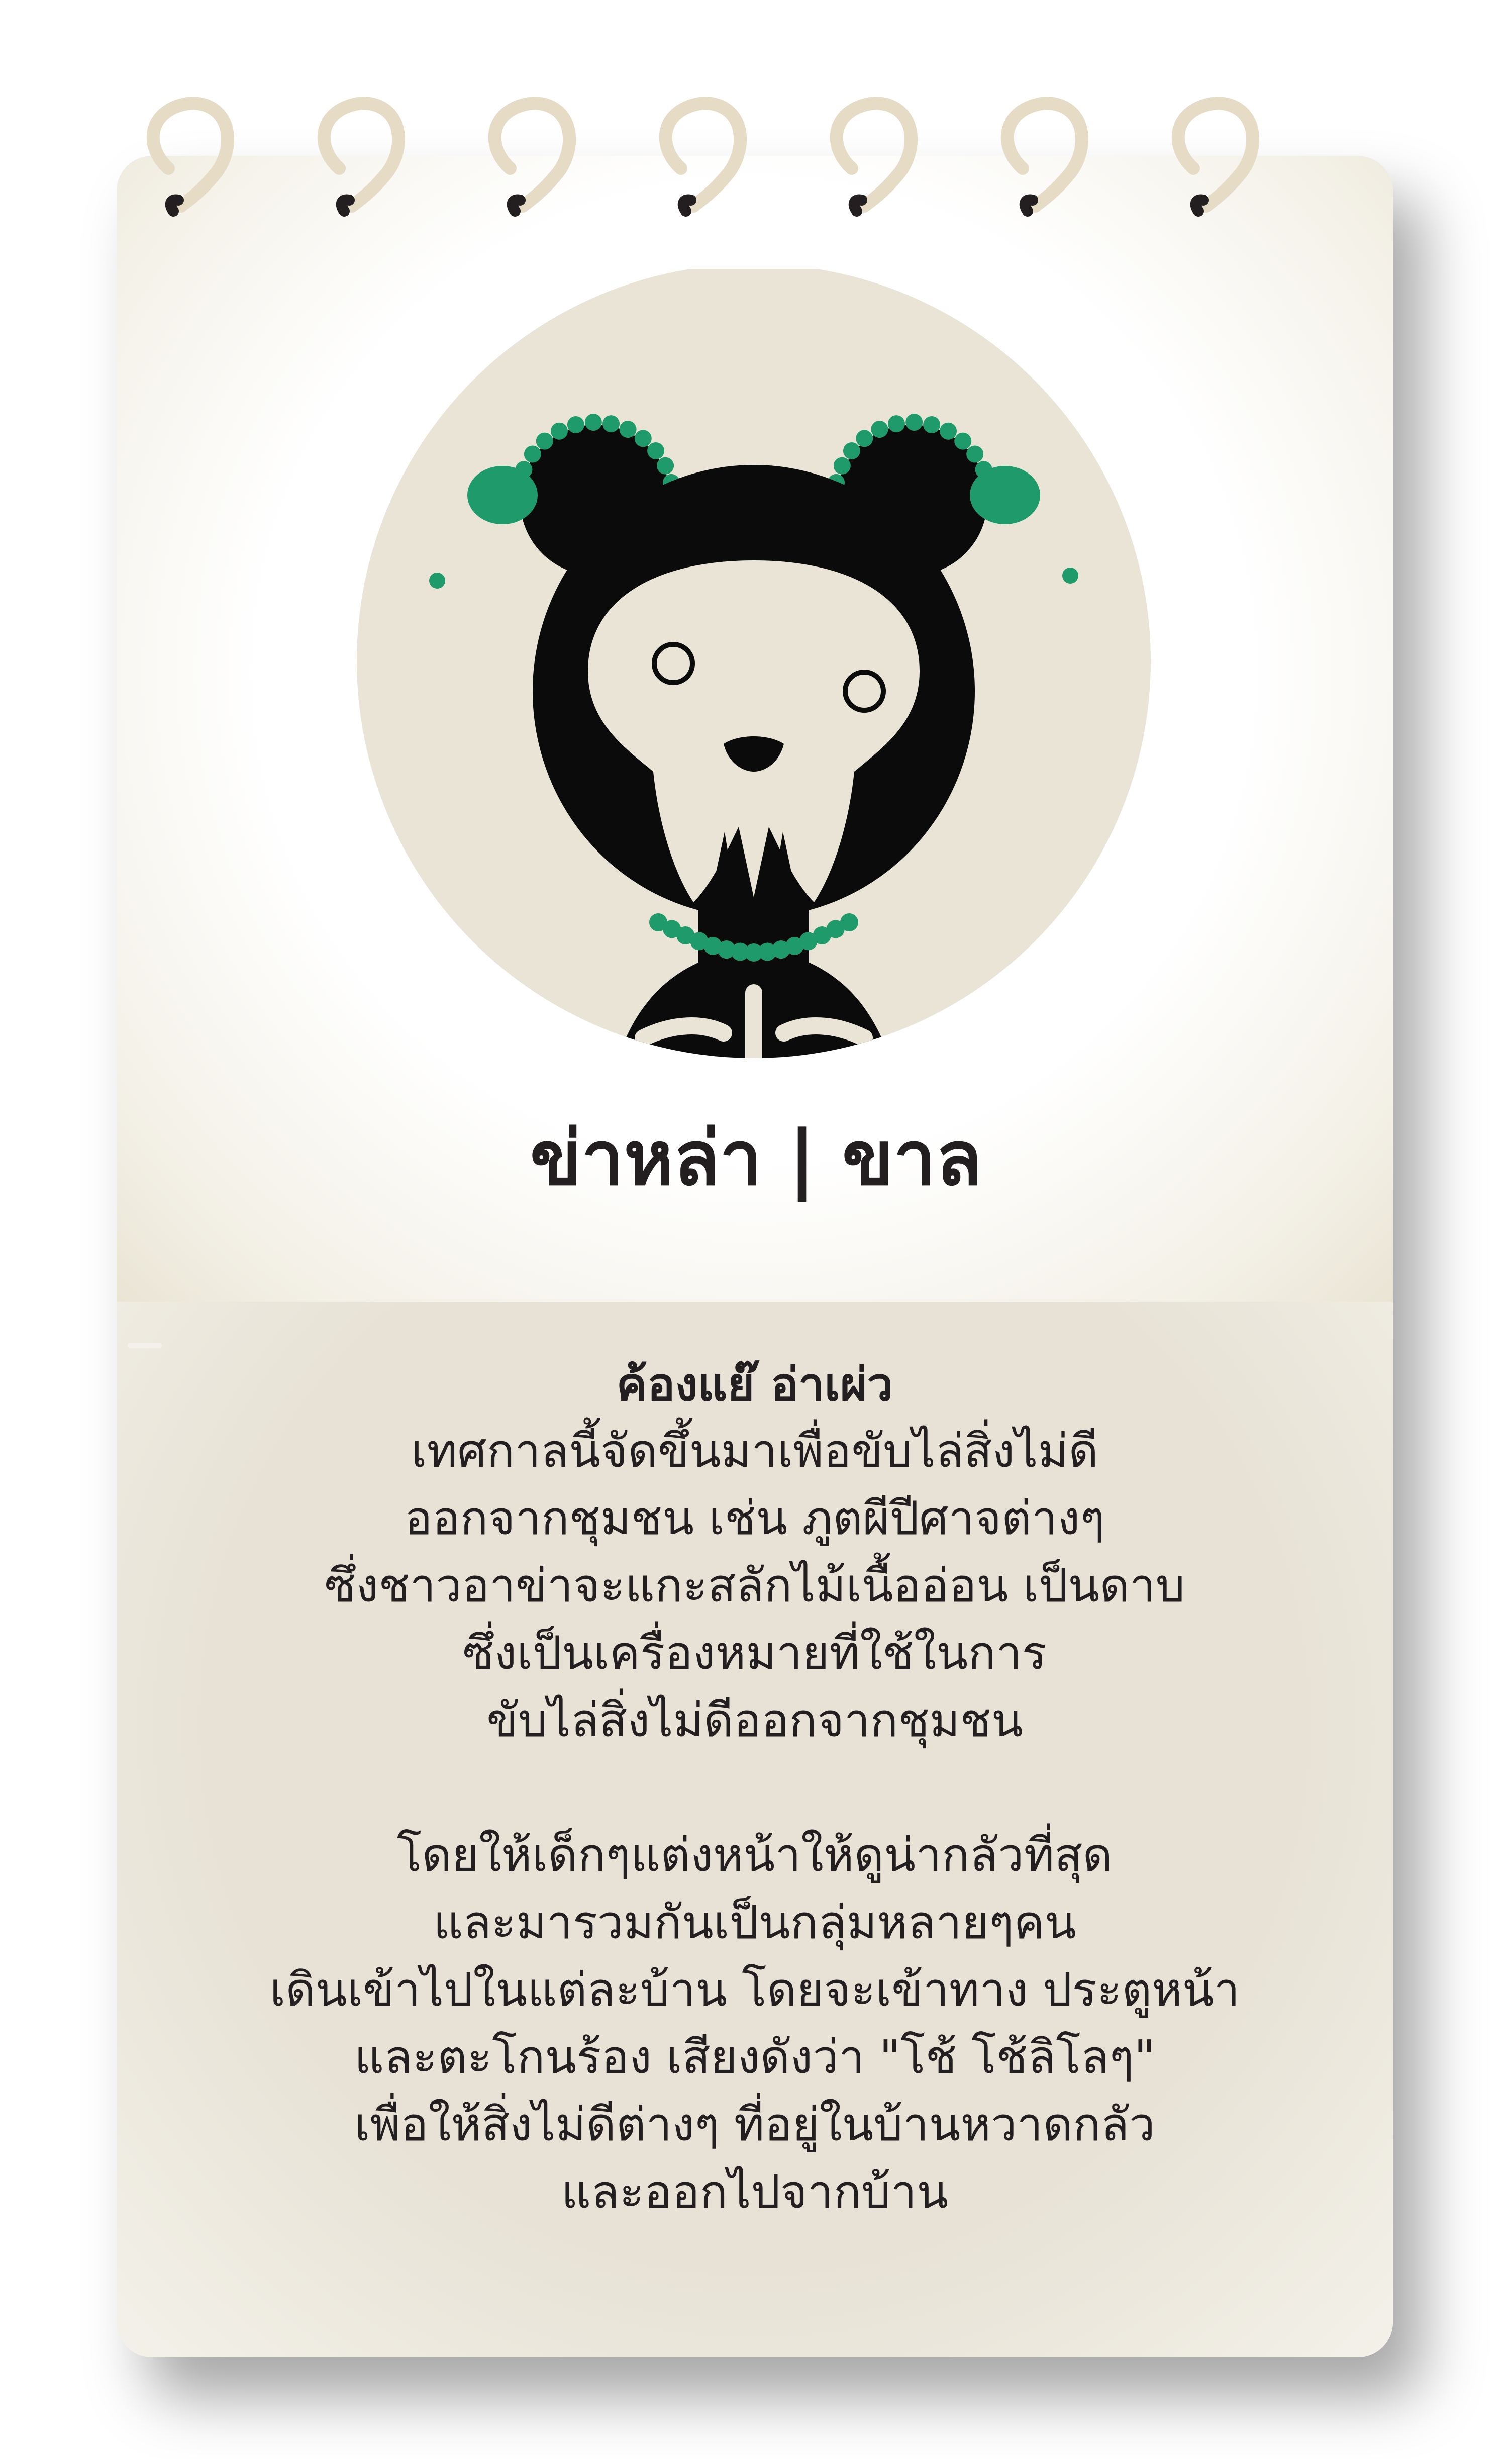 The image size is (1512, 2459). Describe the element at coordinates (756, 1158) in the screenshot. I see `page-title: ข่าหล่า | ขาล` at that location.